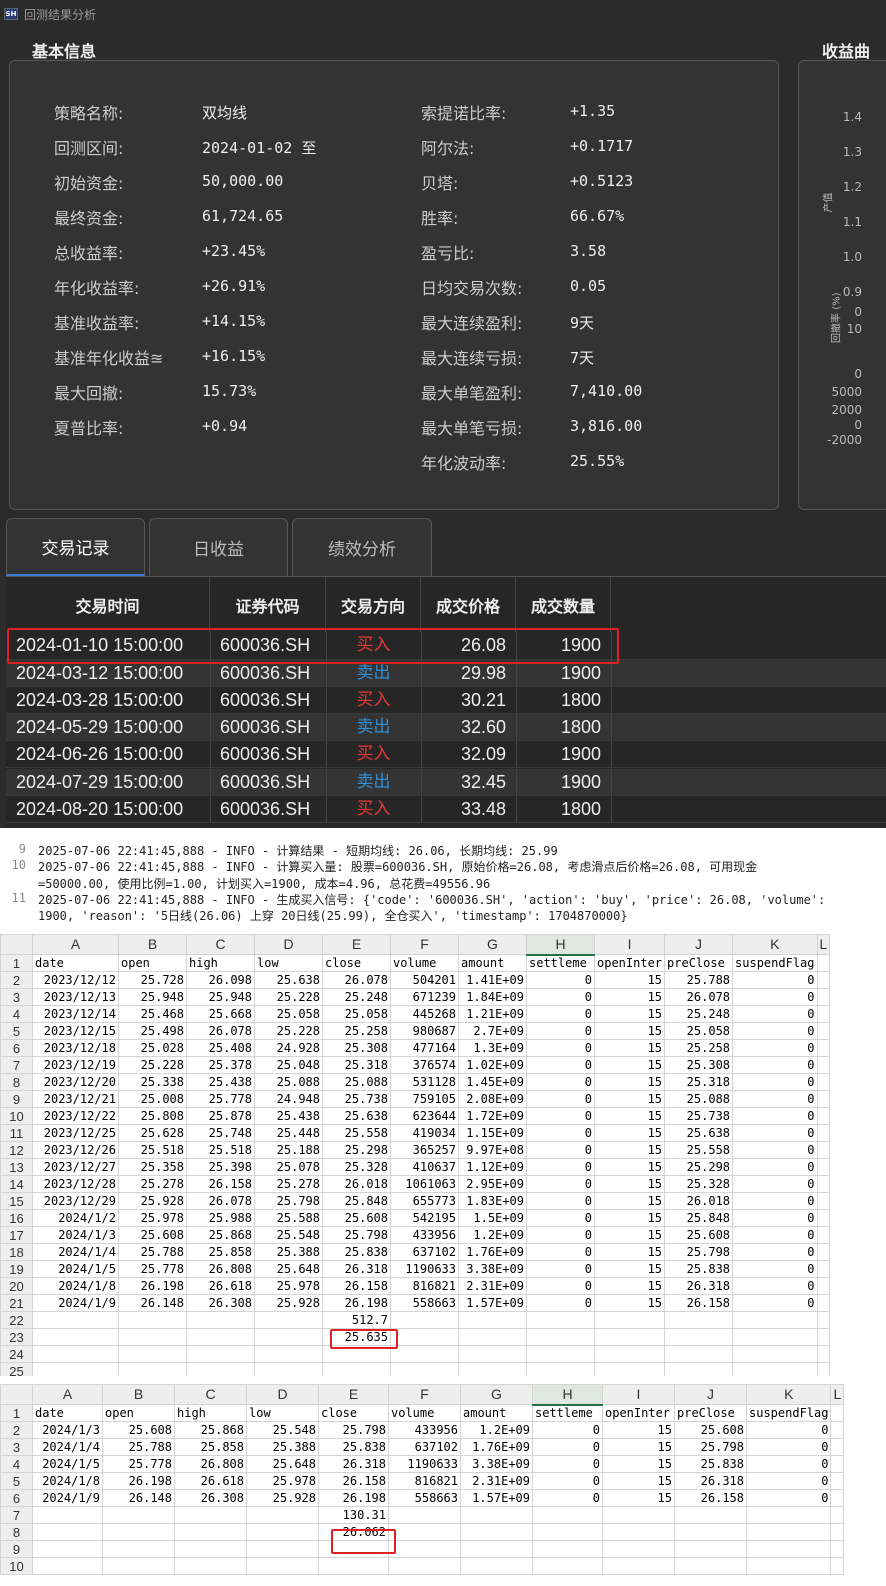 The height and width of the screenshot is (1586, 886). What do you see at coordinates (356, 997) in the screenshot?
I see `sheet-cell: 25.248` at bounding box center [356, 997].